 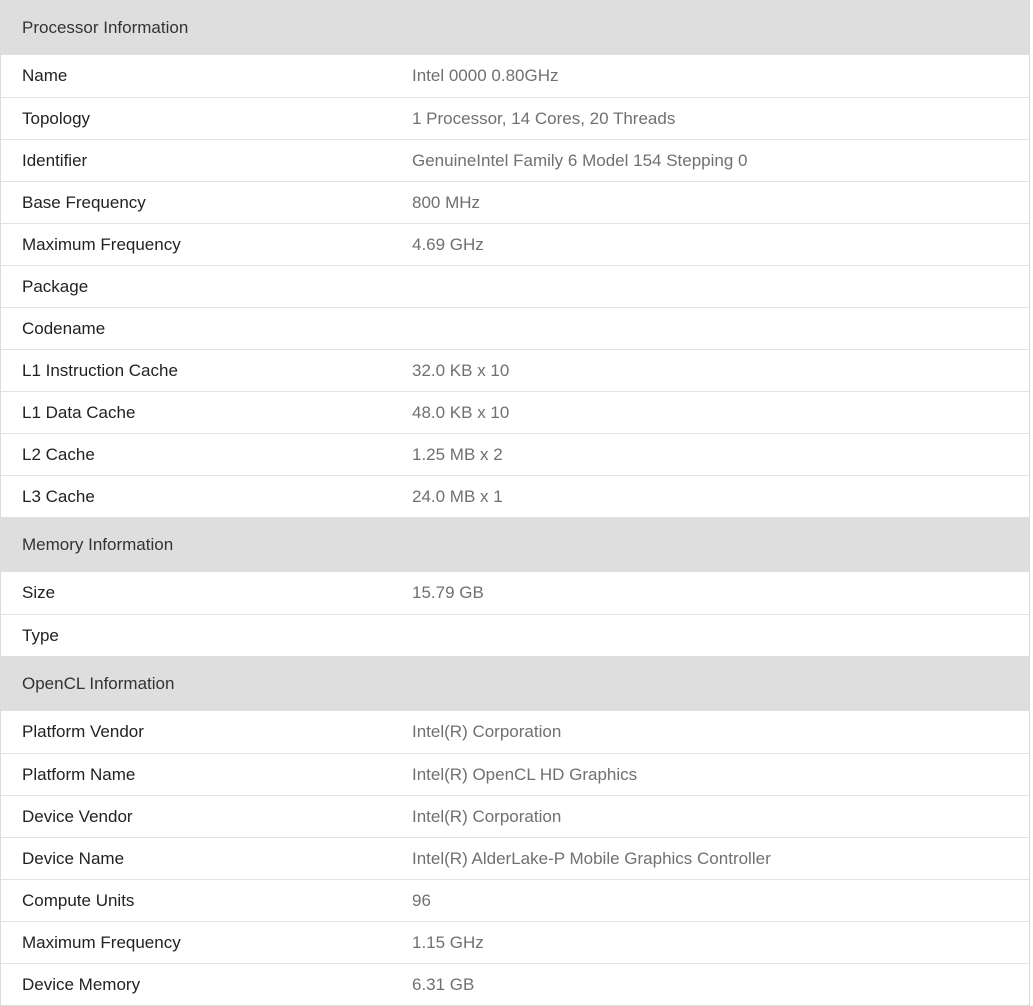 What do you see at coordinates (73, 858) in the screenshot?
I see `row-label: Device Name` at bounding box center [73, 858].